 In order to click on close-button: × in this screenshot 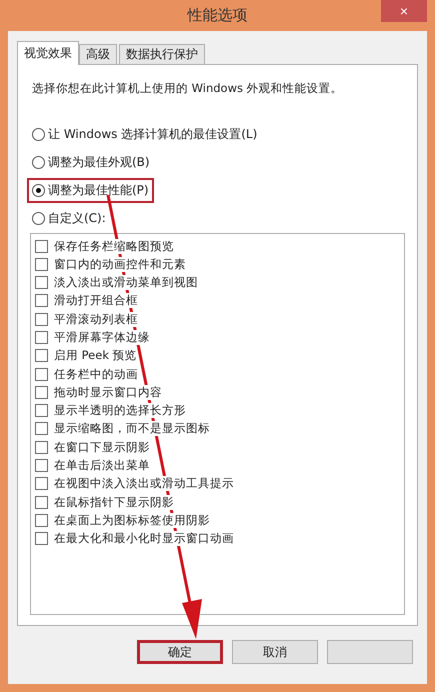, I will do `click(404, 11)`.